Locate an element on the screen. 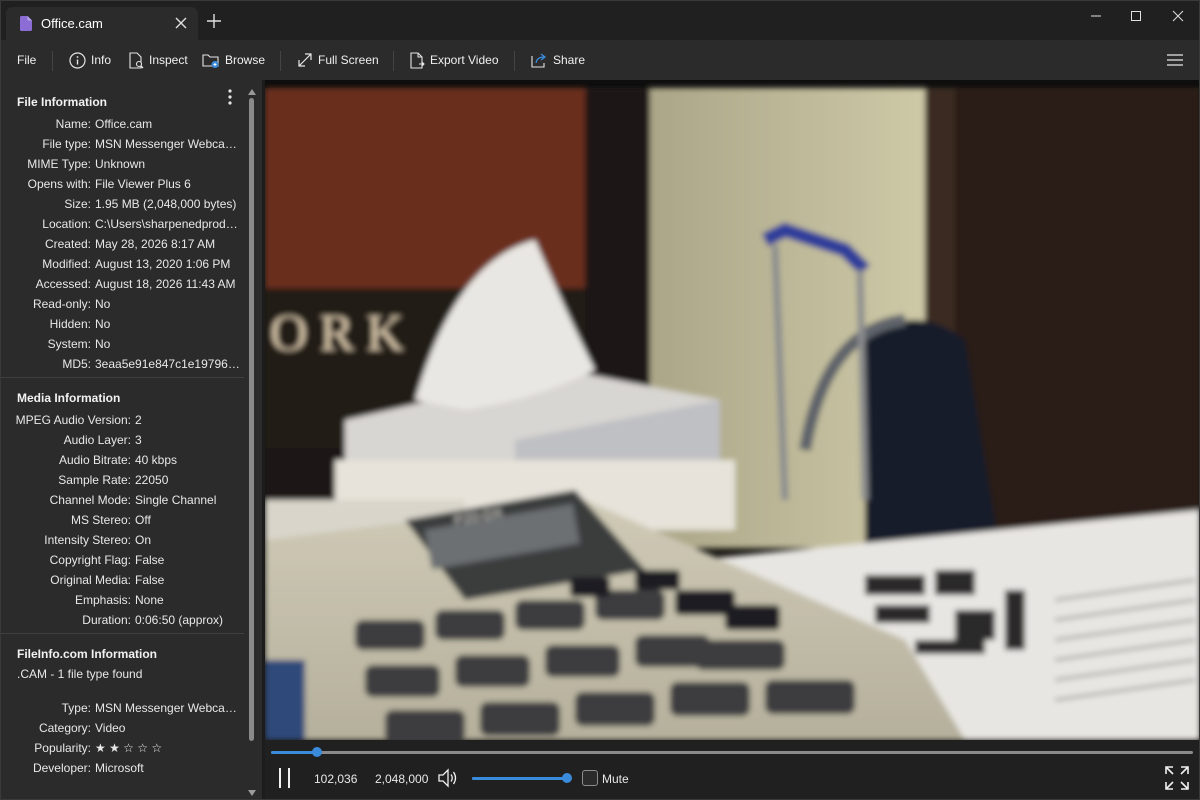  info-row-read-only: Read-only: No is located at coordinates (71, 304).